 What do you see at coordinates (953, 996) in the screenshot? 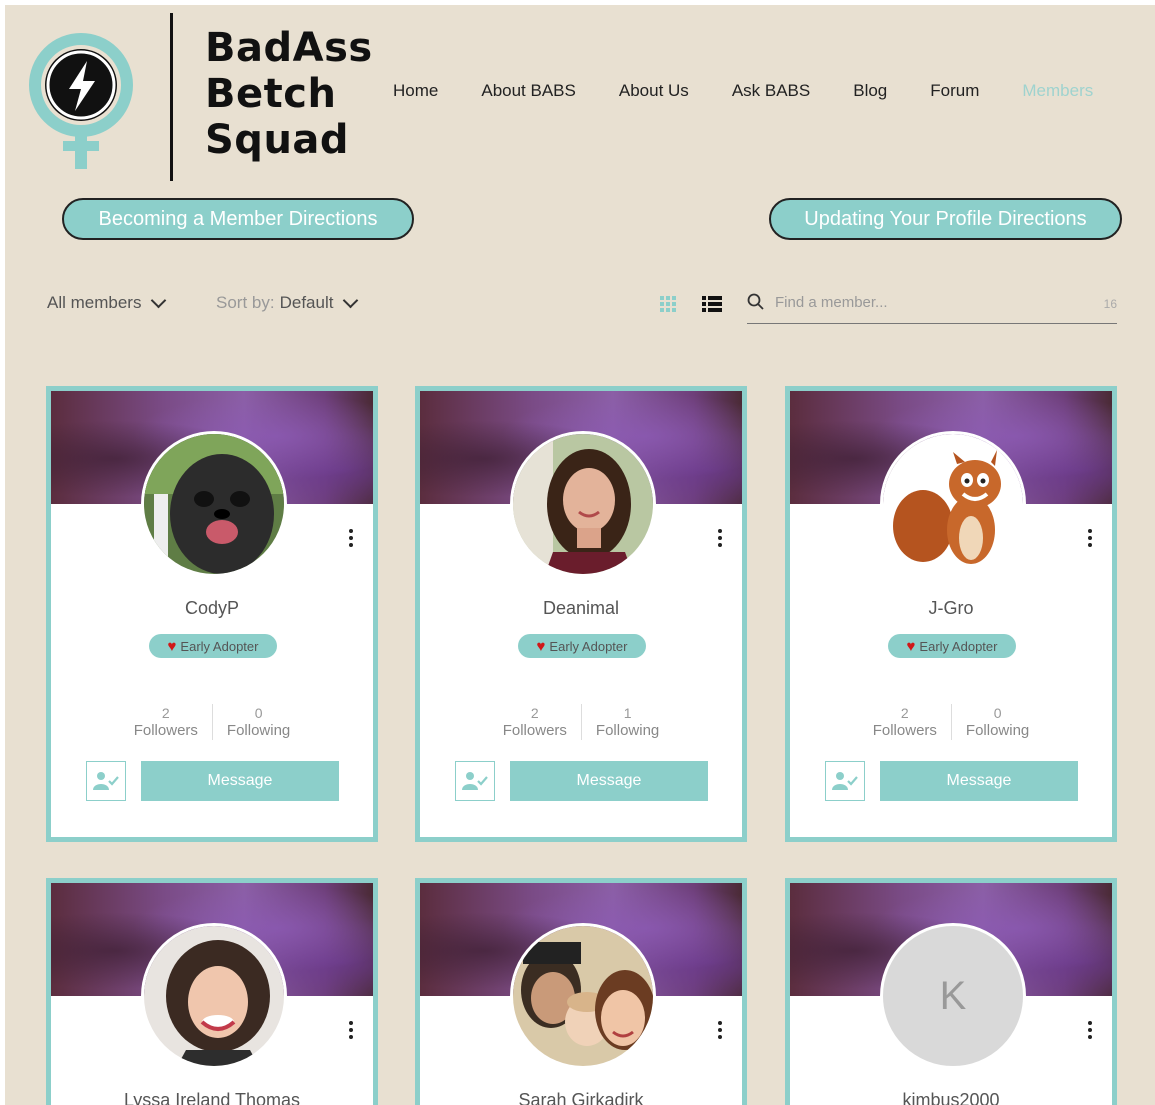
I see `avatar-initial: K` at bounding box center [953, 996].